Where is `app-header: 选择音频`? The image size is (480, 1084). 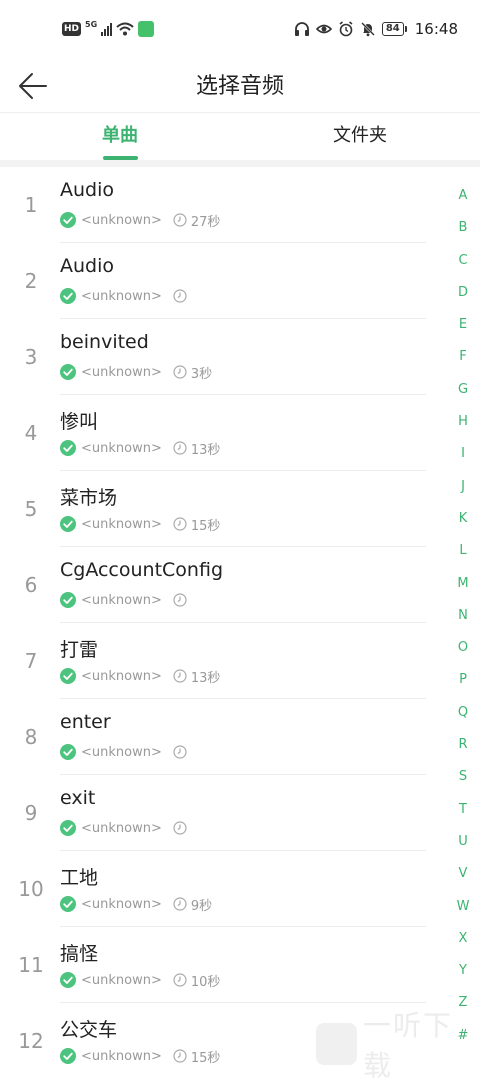 app-header: 选择音频 is located at coordinates (240, 86).